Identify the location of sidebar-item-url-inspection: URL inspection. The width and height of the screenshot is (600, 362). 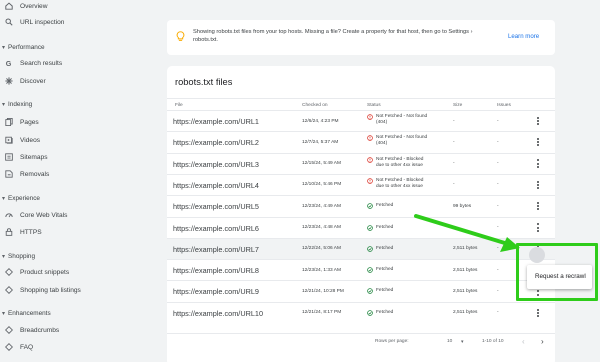
(32, 22).